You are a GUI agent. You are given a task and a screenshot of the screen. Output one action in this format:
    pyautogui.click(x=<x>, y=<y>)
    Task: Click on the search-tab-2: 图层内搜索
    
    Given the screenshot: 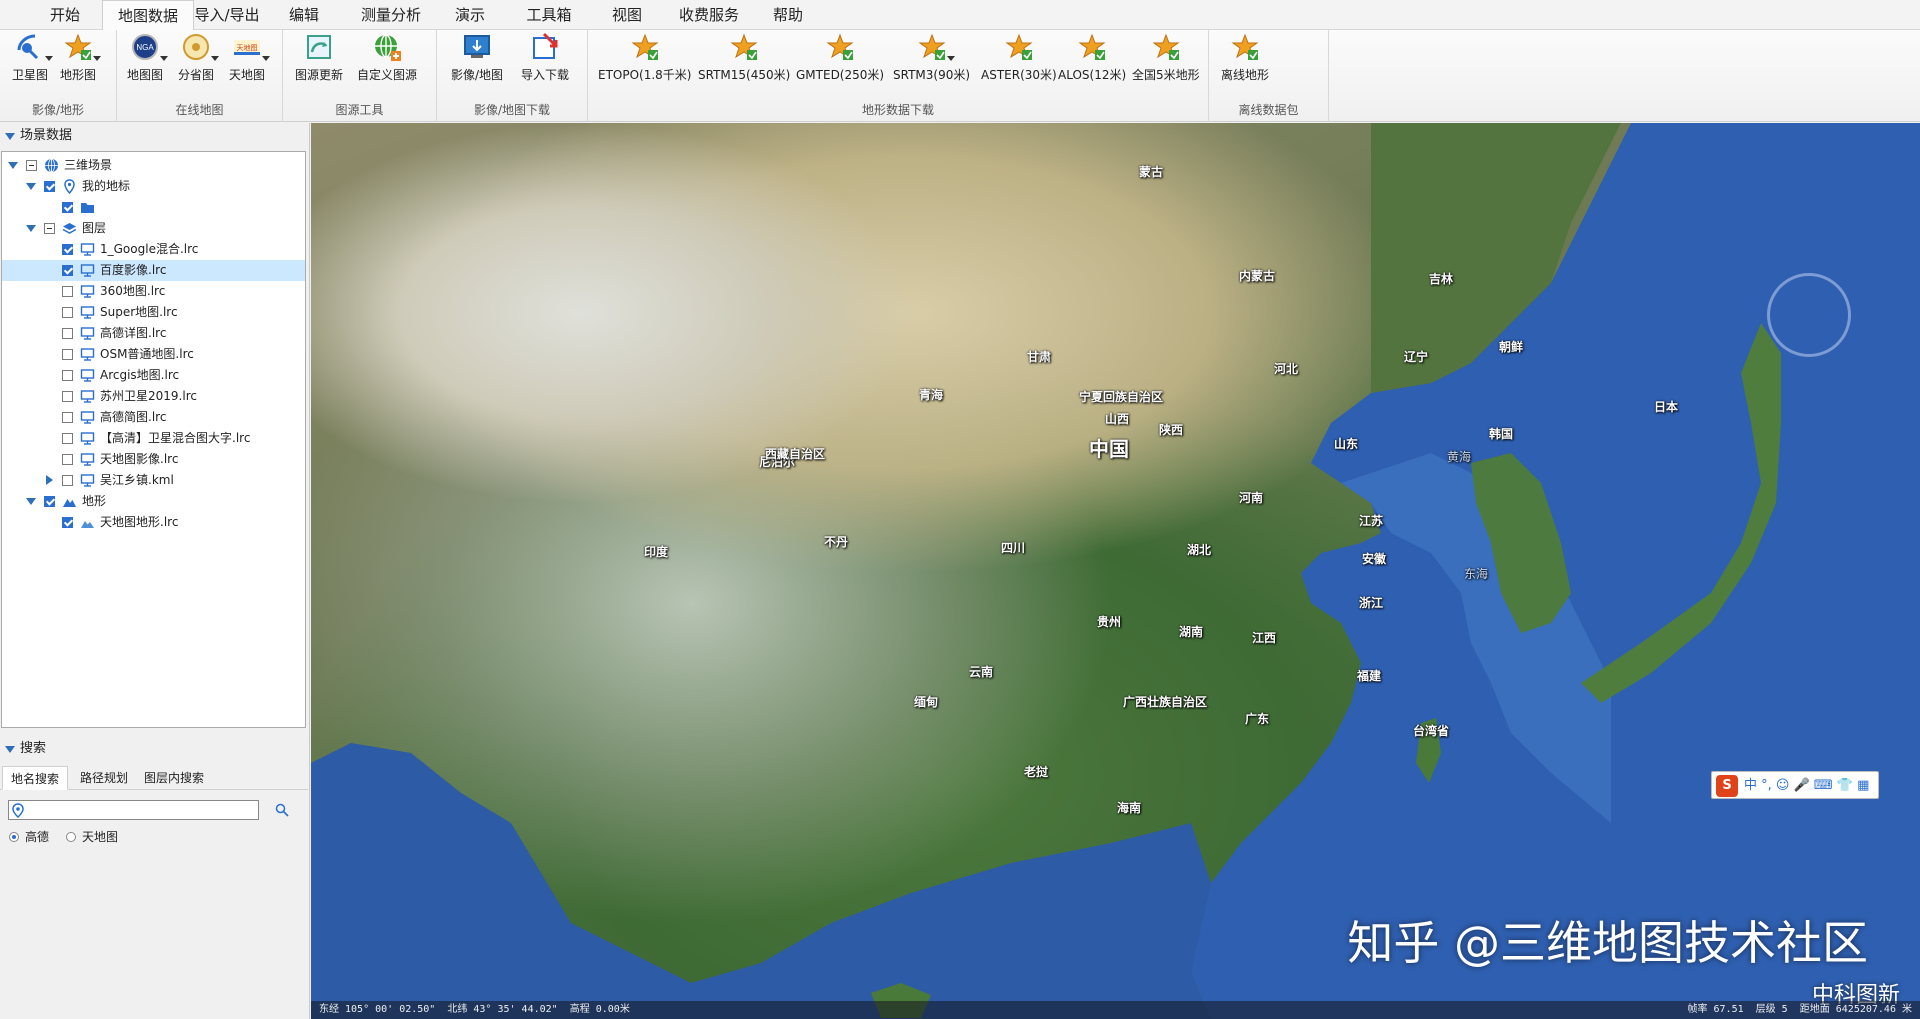 What is the action you would take?
    pyautogui.click(x=174, y=778)
    